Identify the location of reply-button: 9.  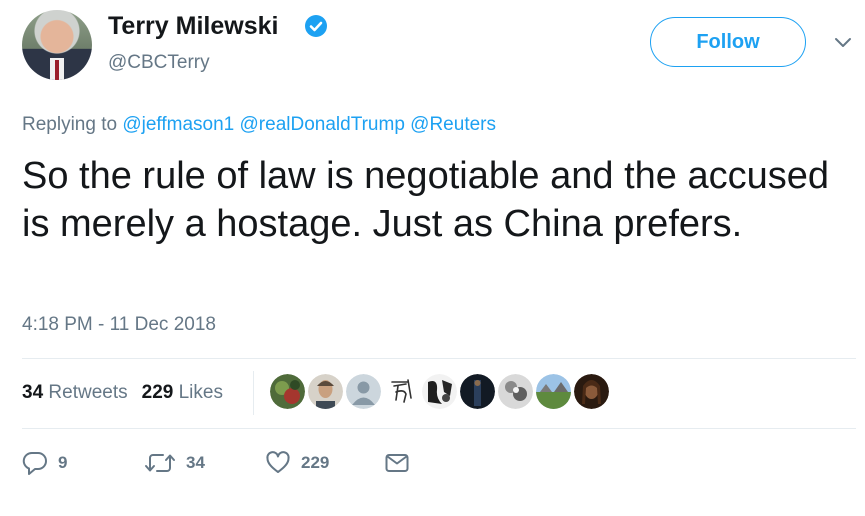
(44, 463).